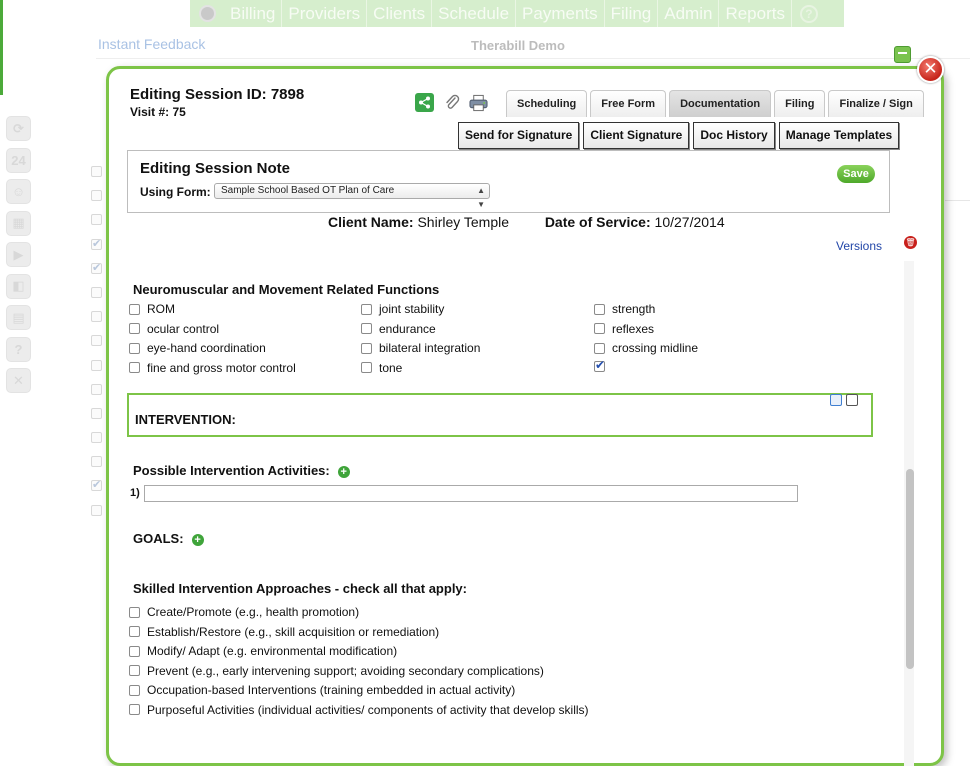 The height and width of the screenshot is (766, 970). What do you see at coordinates (910, 242) in the screenshot?
I see `trash-icon: 🗑` at bounding box center [910, 242].